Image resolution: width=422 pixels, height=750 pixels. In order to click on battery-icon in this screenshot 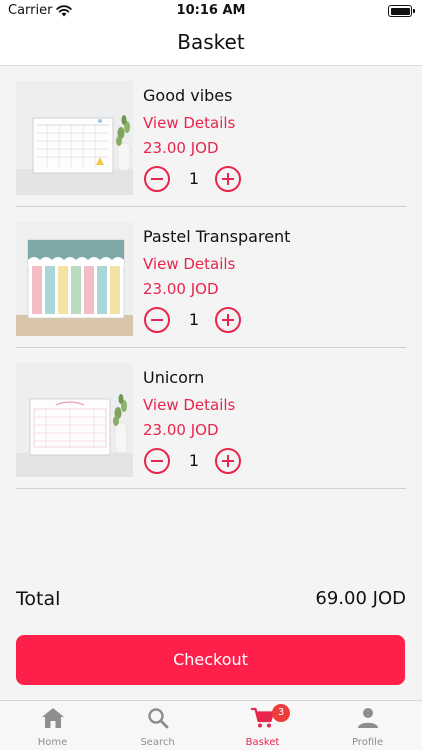, I will do `click(401, 11)`.